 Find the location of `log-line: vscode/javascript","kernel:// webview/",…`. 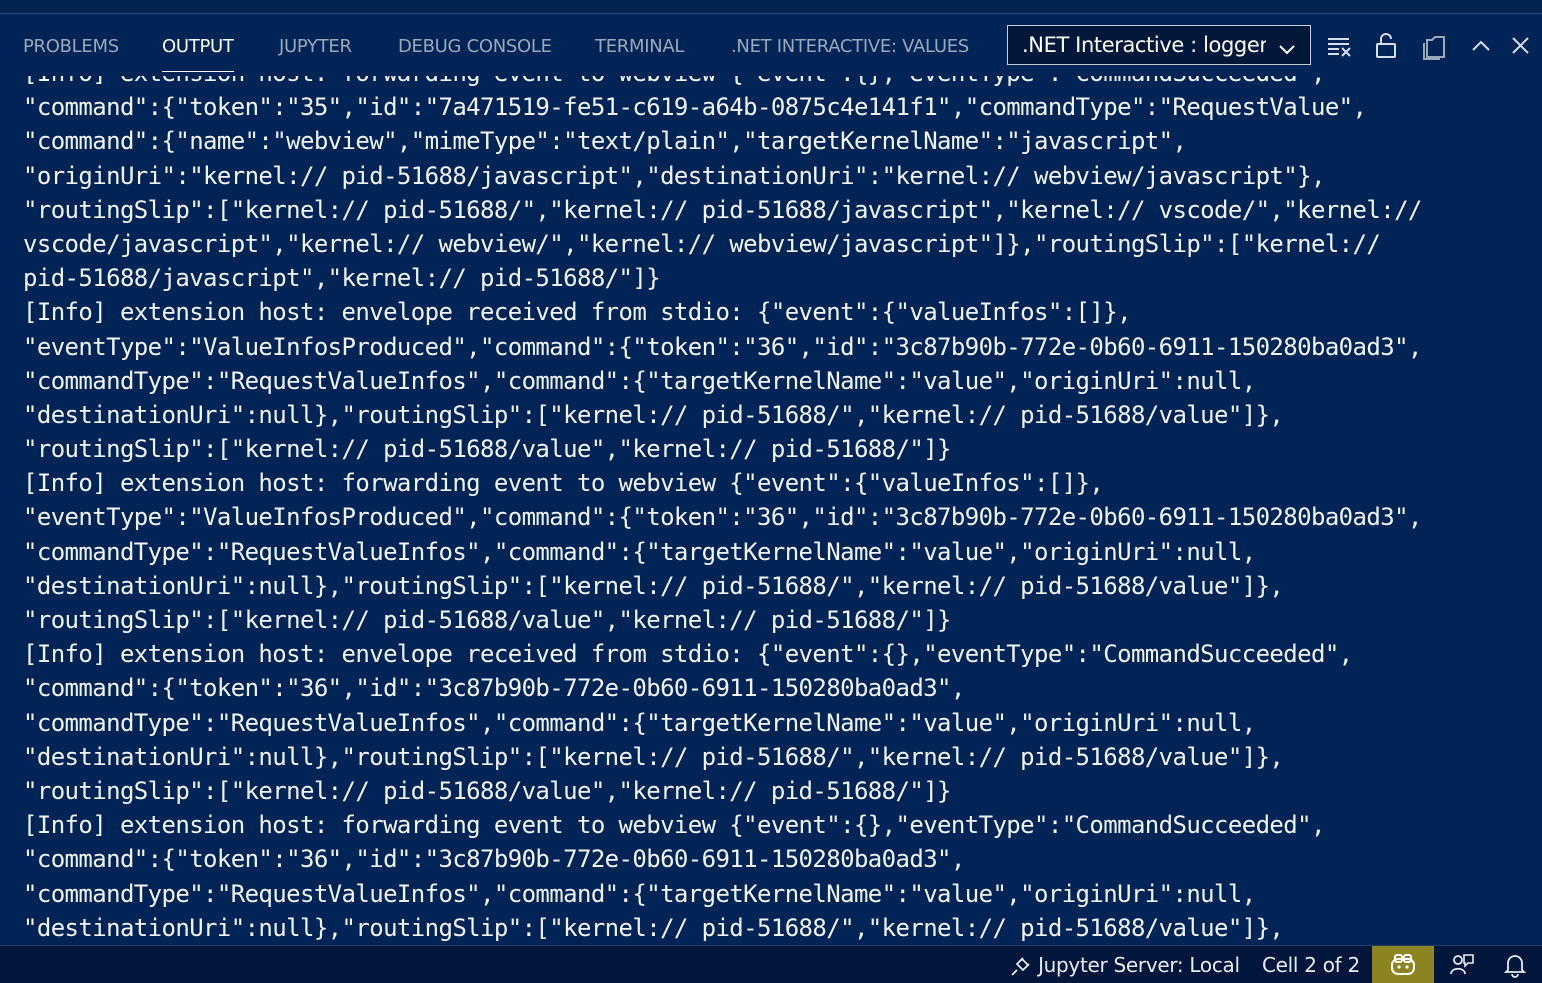

log-line: vscode/javascript","kernel:// webview/",… is located at coordinates (702, 243).